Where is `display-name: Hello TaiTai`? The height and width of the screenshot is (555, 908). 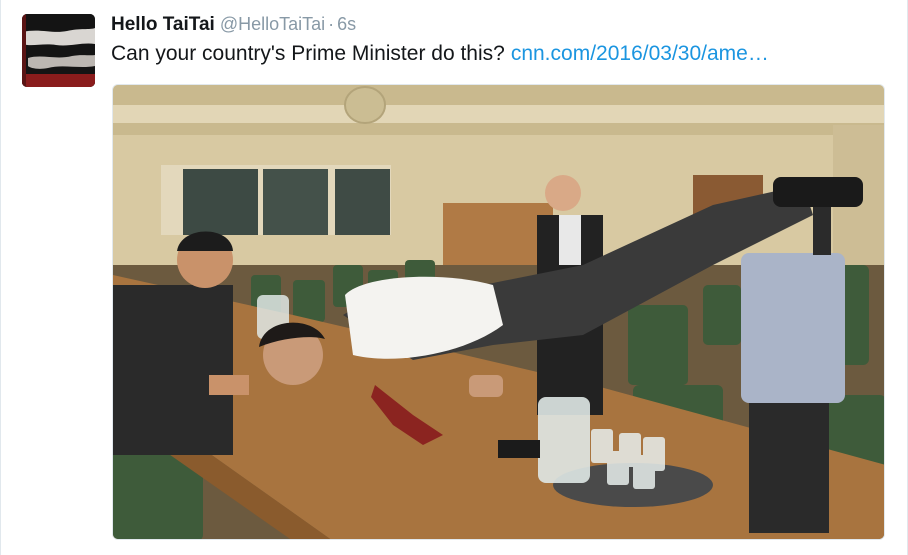
display-name: Hello TaiTai is located at coordinates (163, 24).